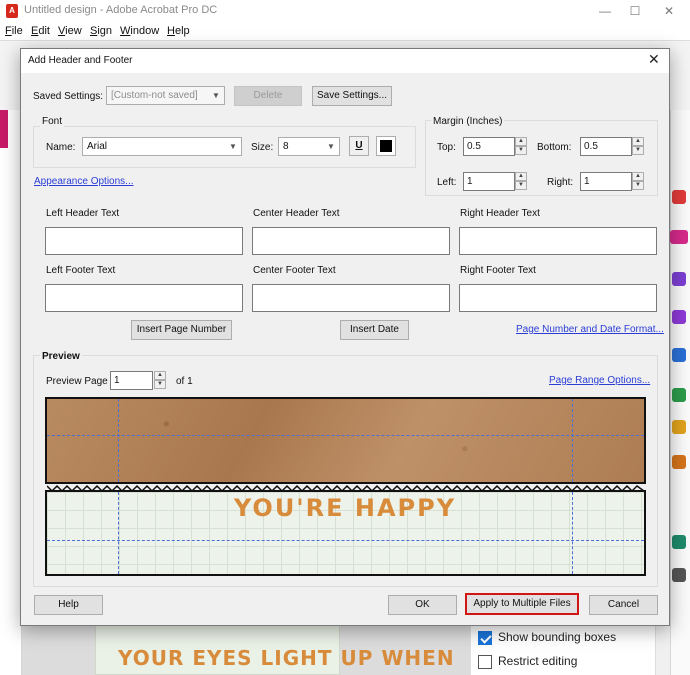 The image size is (690, 675). What do you see at coordinates (70, 31) in the screenshot?
I see `menu-view: View` at bounding box center [70, 31].